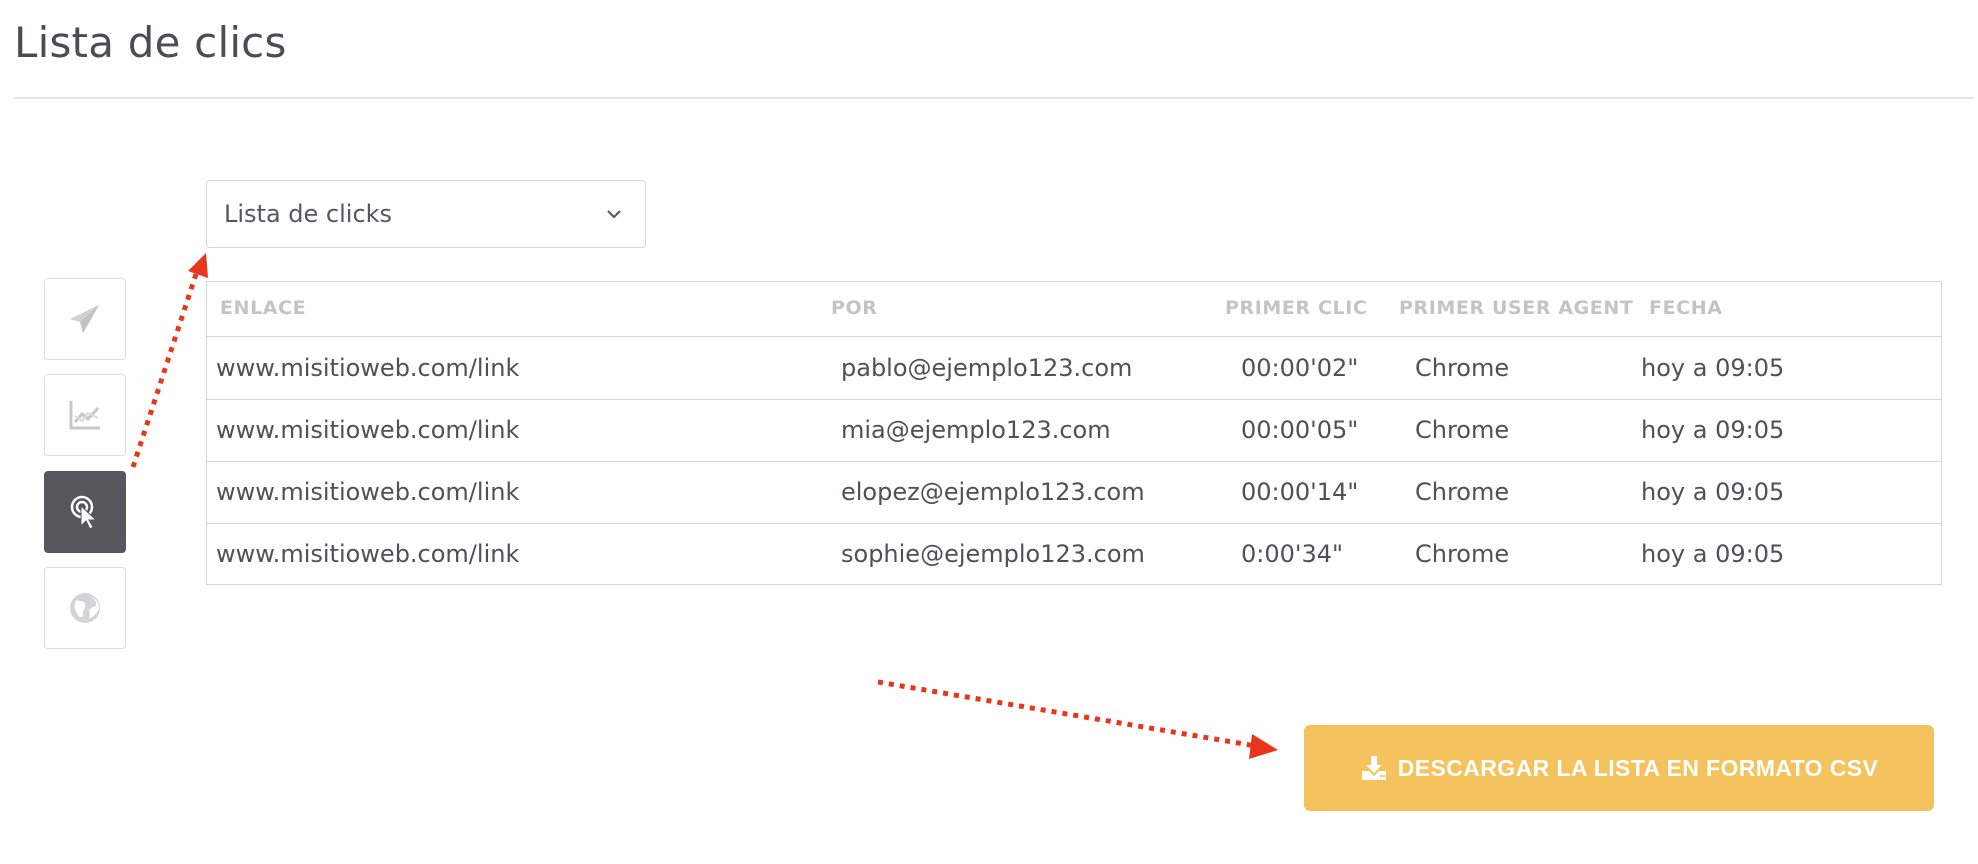  What do you see at coordinates (994, 98) in the screenshot?
I see `title-divider` at bounding box center [994, 98].